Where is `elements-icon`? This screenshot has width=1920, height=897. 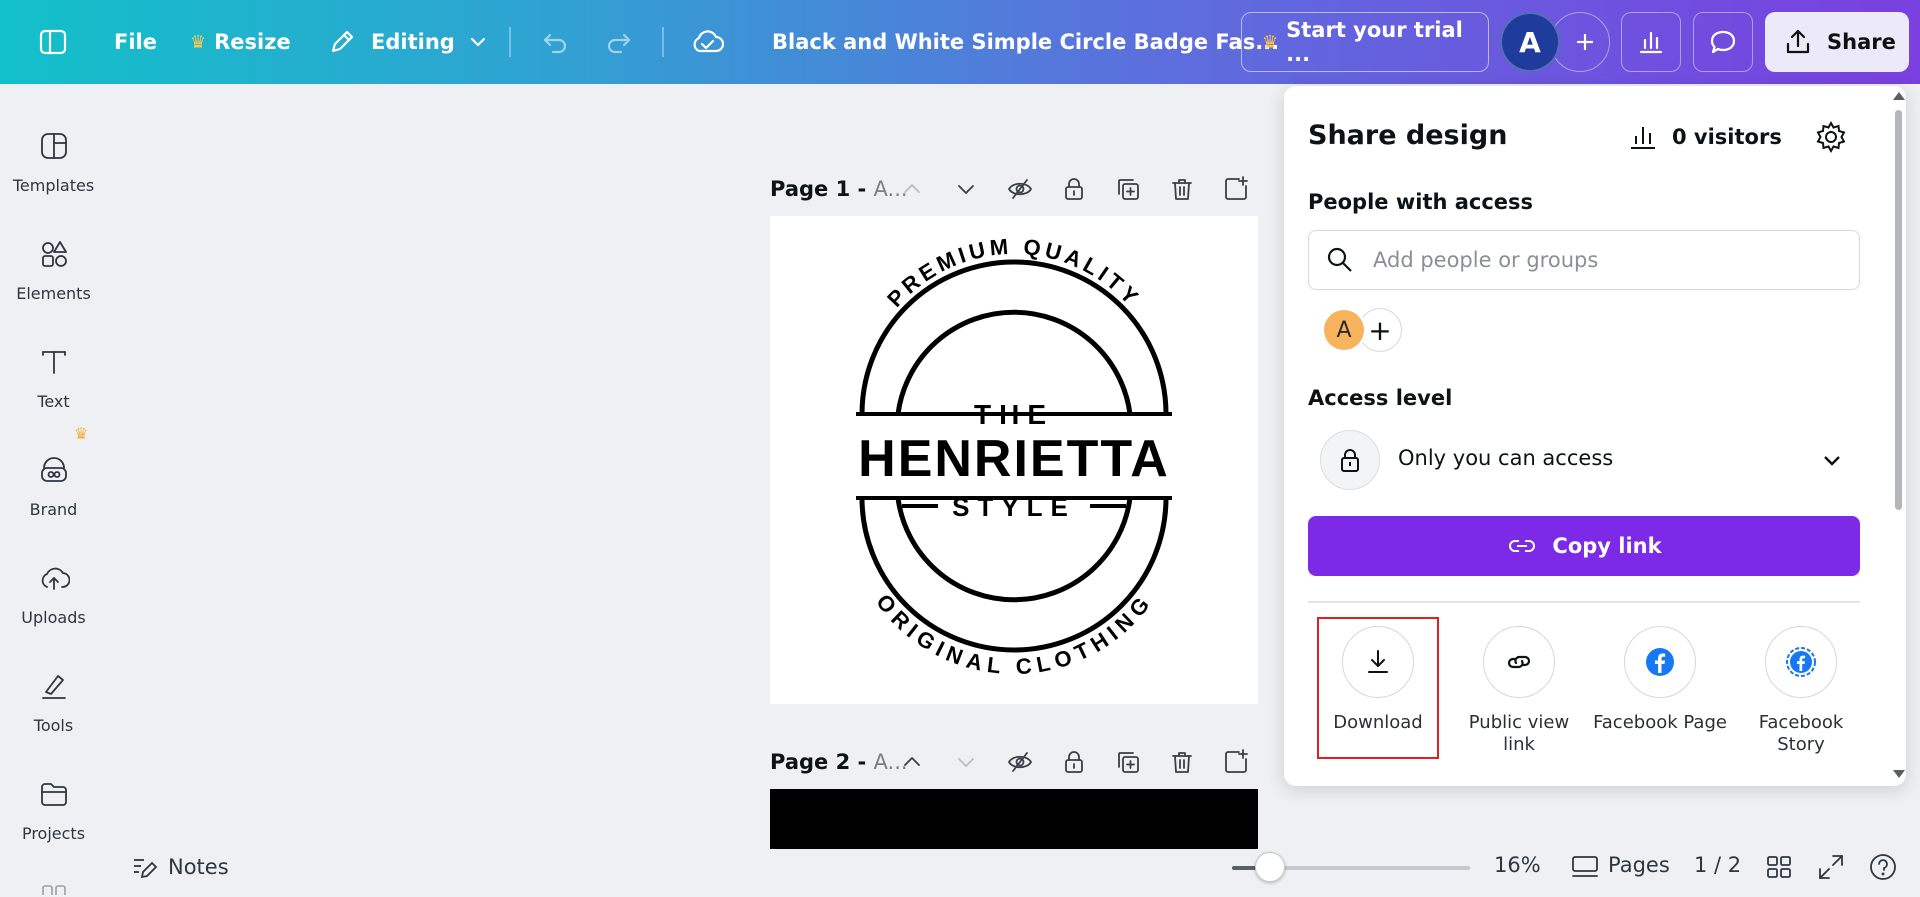
elements-icon is located at coordinates (54, 254).